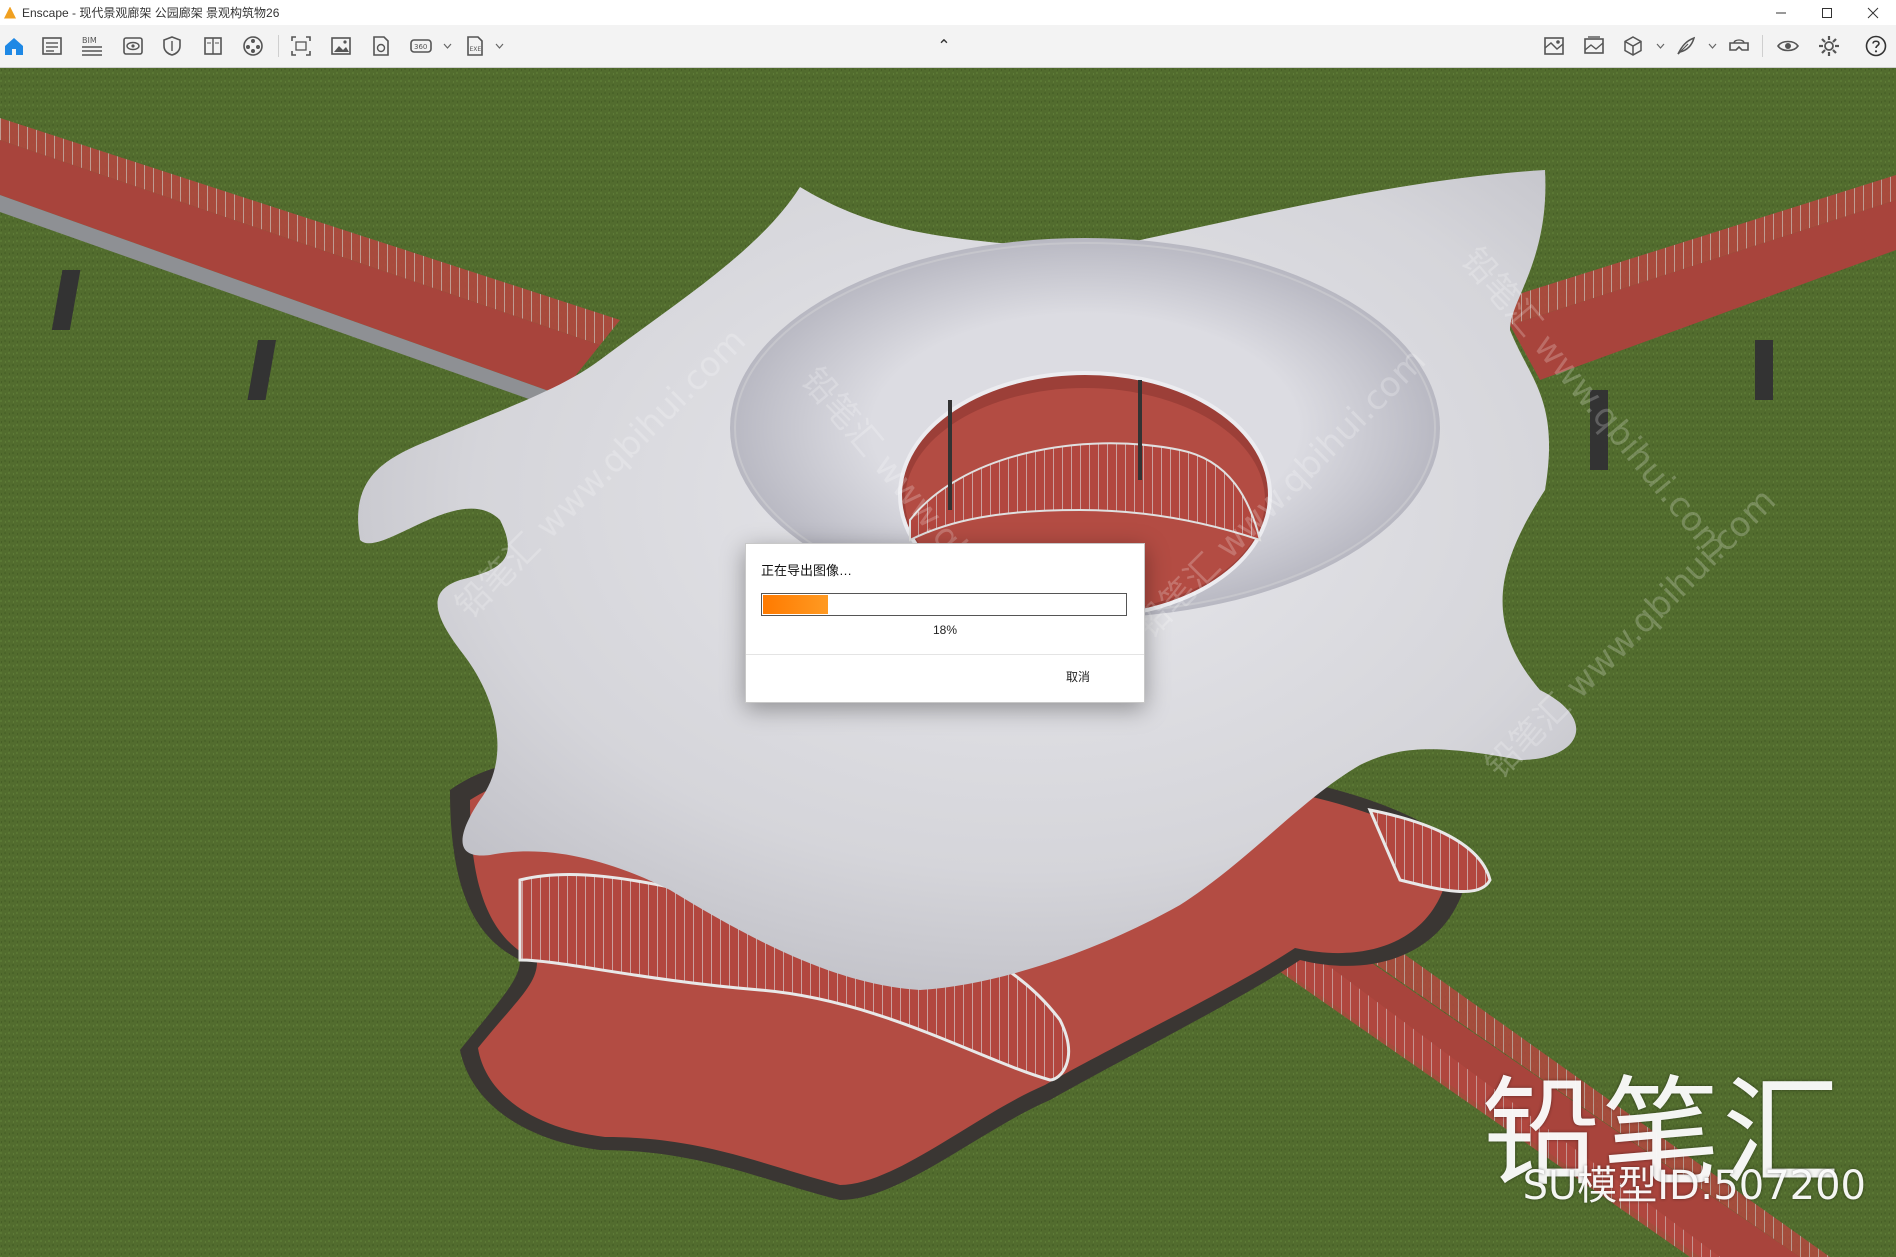  I want to click on enscape-toolbar: BIM 360 EXE ⌃, so click(948, 46).